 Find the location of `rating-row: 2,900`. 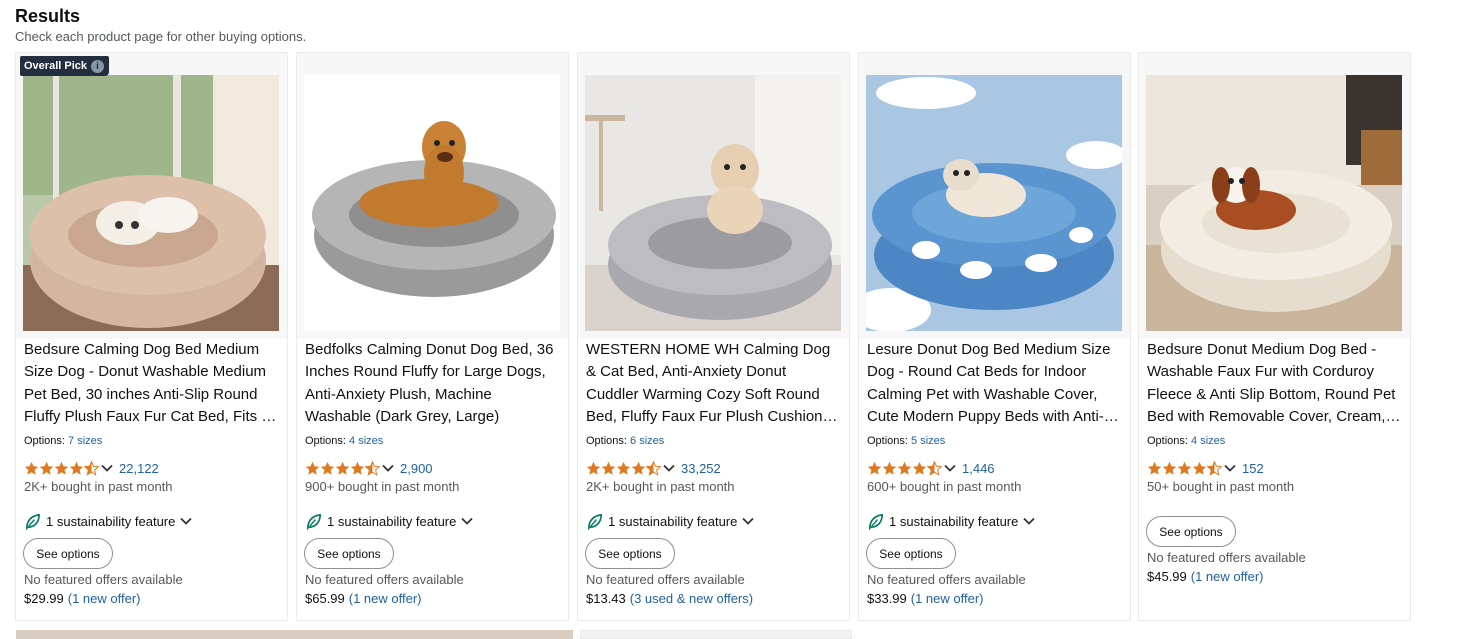

rating-row: 2,900 is located at coordinates (369, 468).